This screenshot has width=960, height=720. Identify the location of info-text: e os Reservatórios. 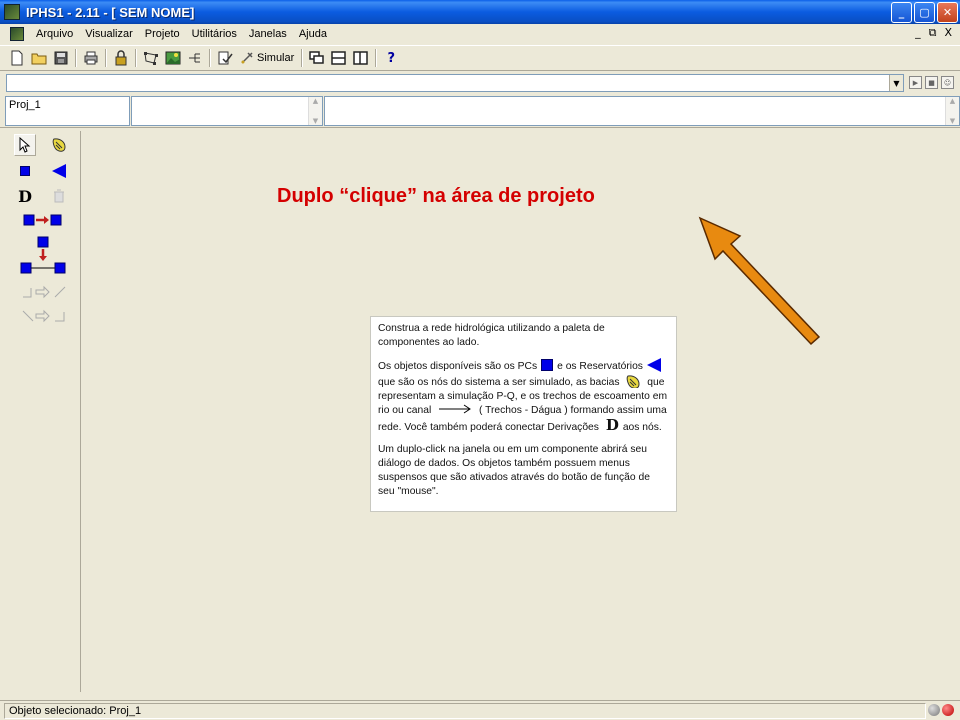
(600, 366).